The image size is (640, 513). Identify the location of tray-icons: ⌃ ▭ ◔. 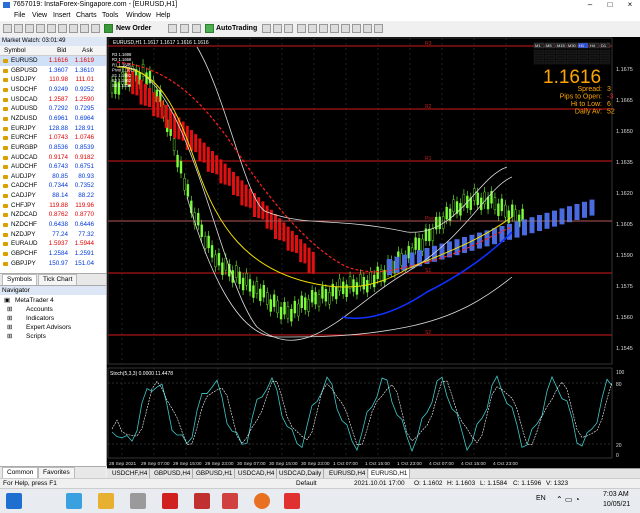
(568, 499).